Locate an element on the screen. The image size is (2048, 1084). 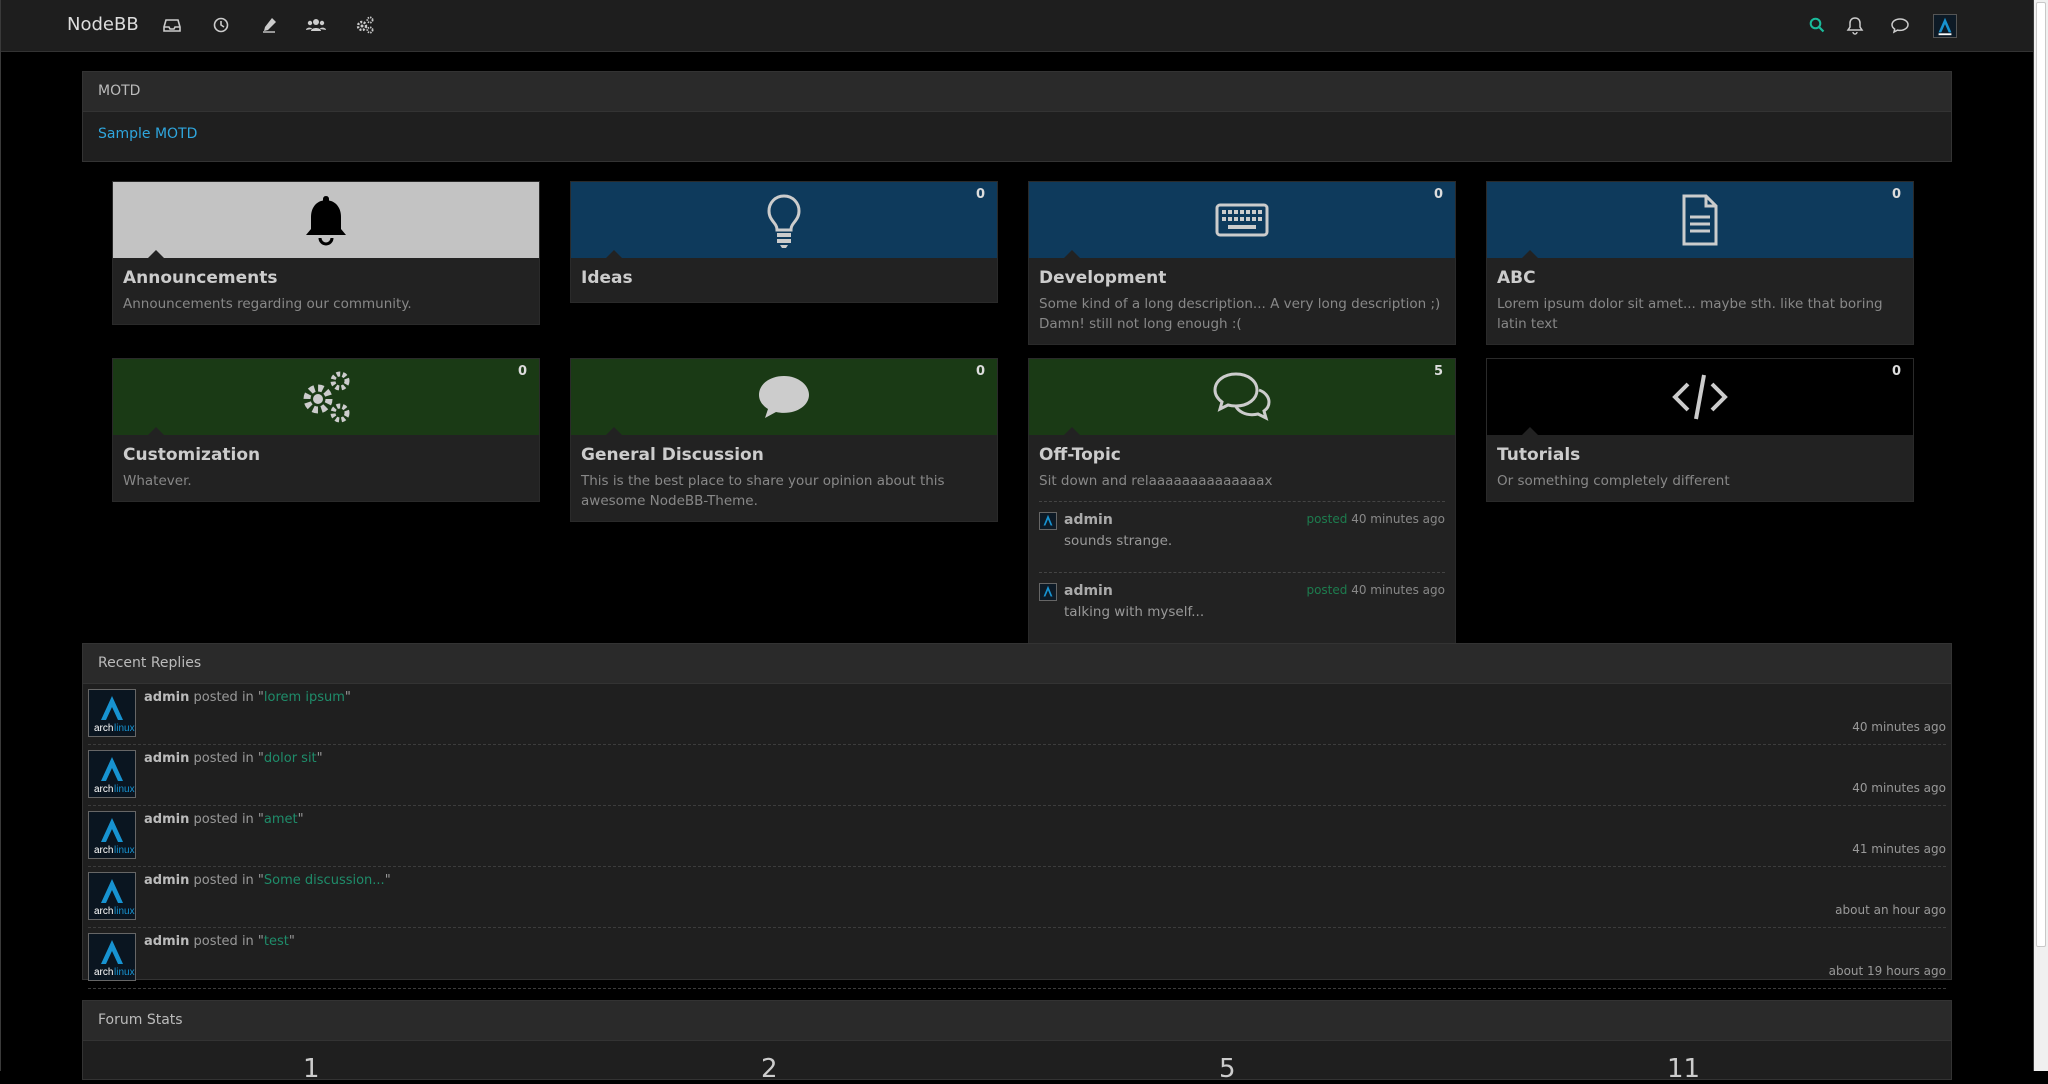
chat-icon is located at coordinates (1900, 25).